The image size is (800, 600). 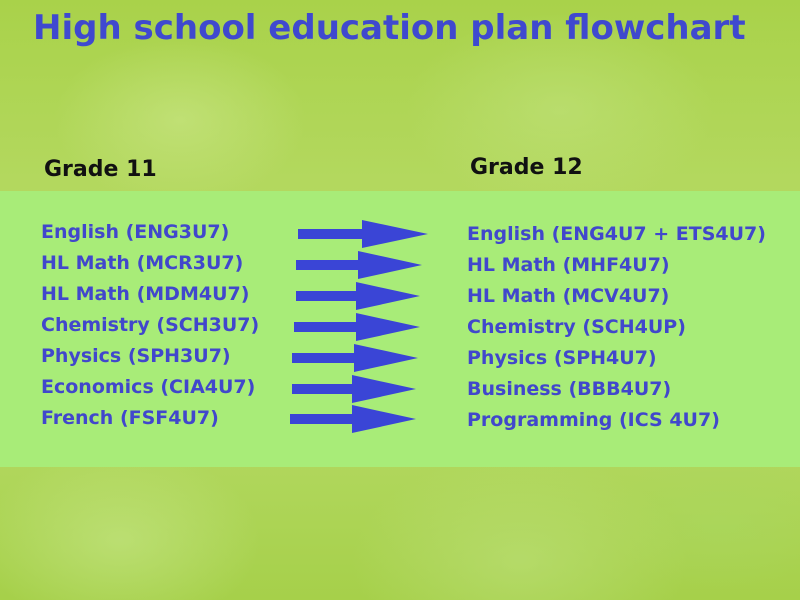 What do you see at coordinates (100, 169) in the screenshot?
I see `grade-11-heading: Grade 11` at bounding box center [100, 169].